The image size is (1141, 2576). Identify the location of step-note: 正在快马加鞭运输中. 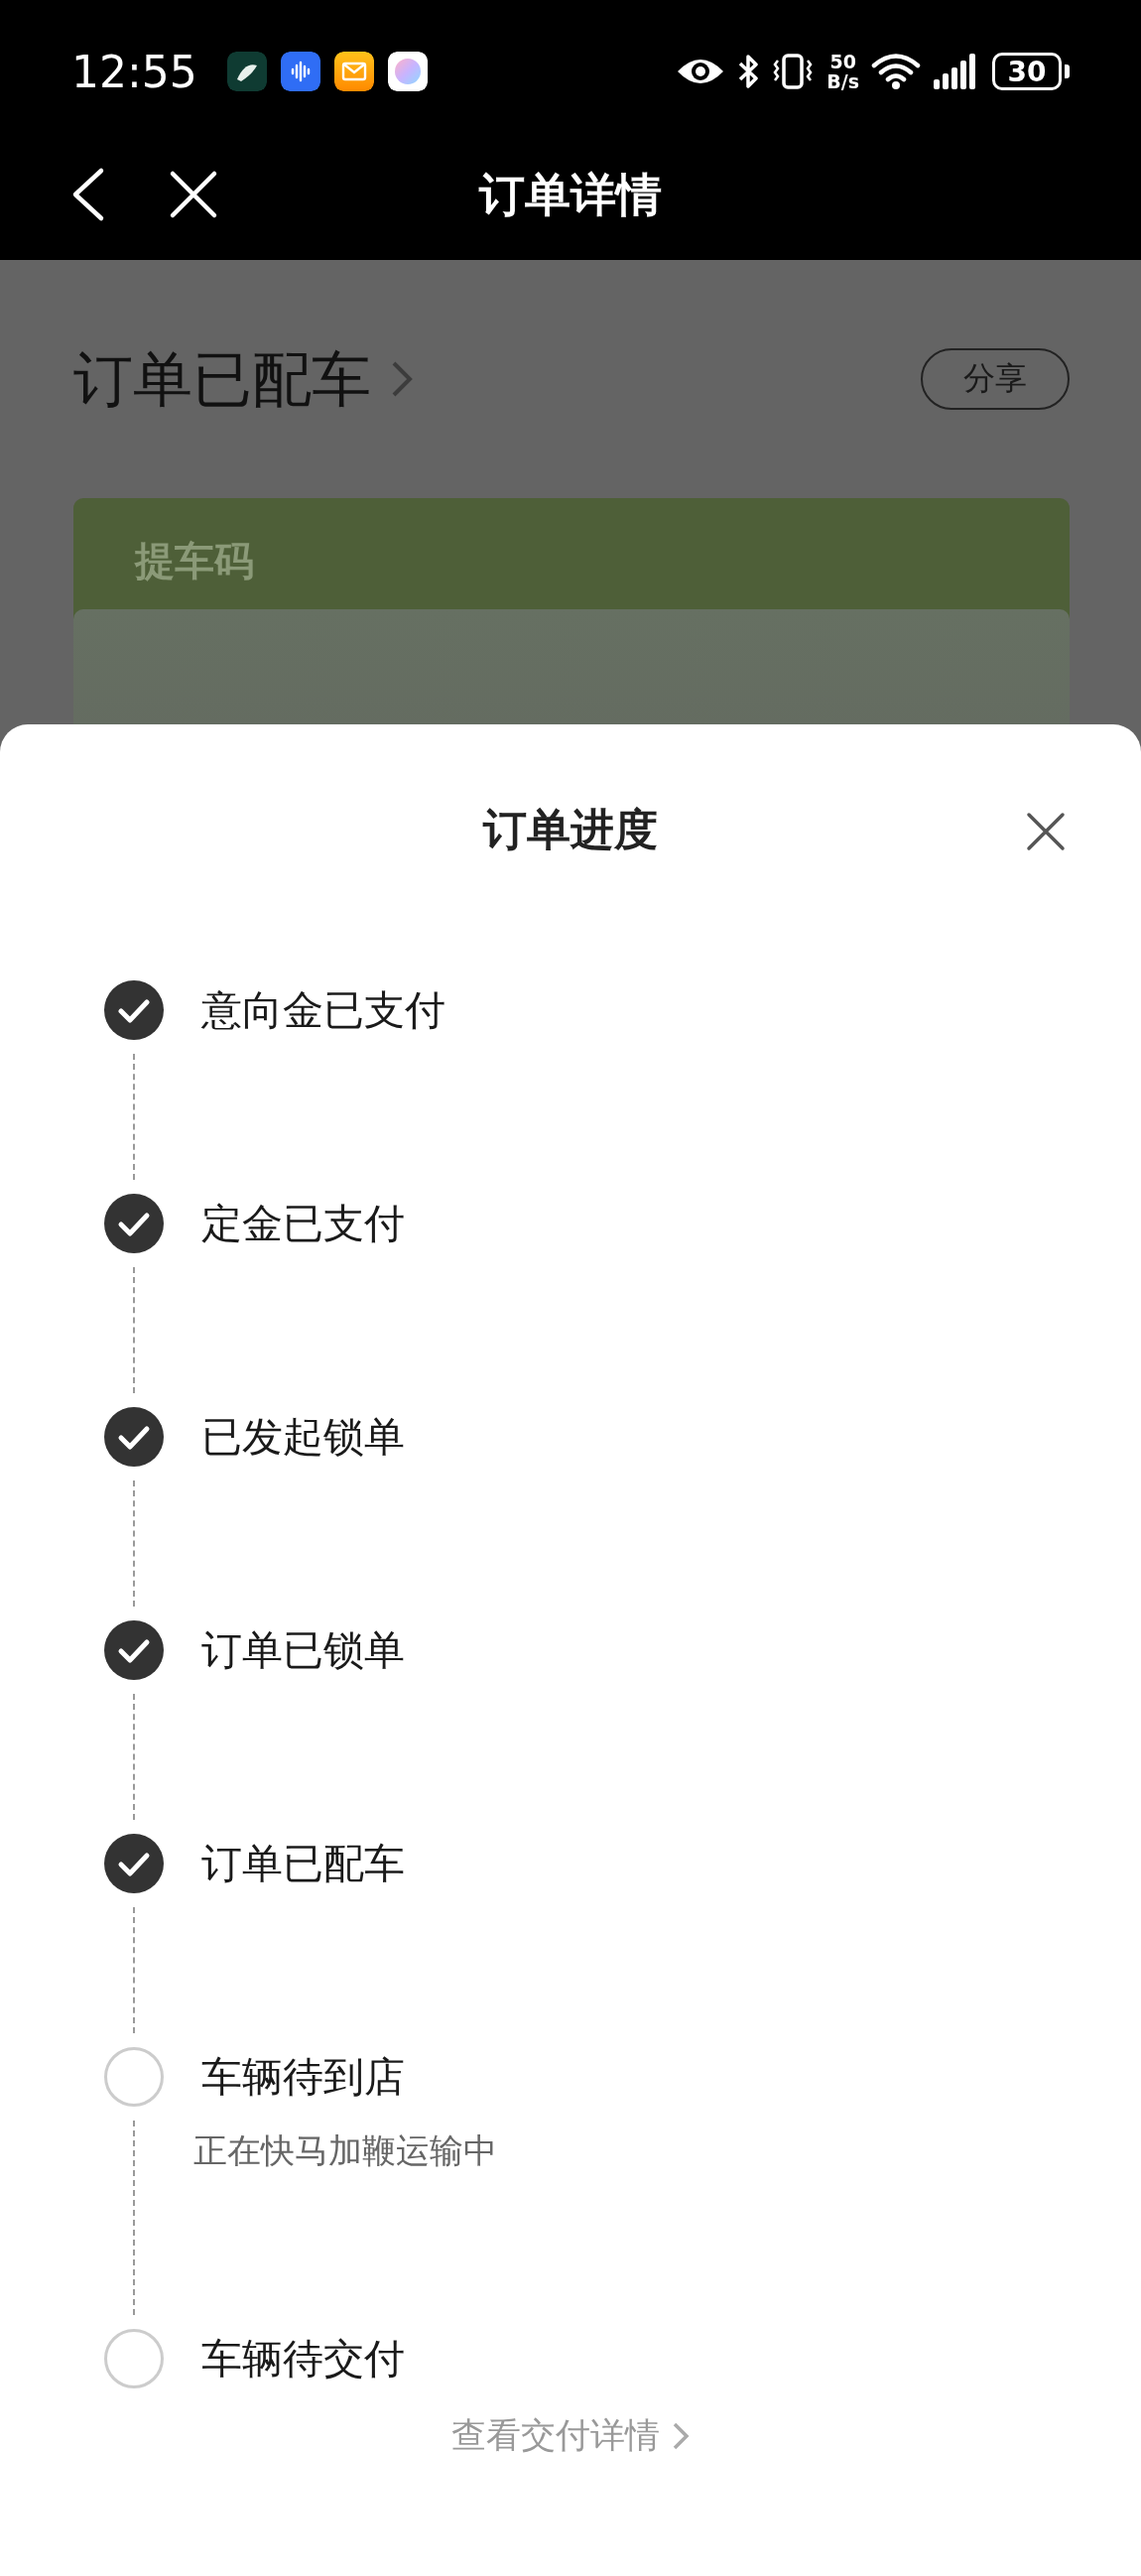
(345, 2151).